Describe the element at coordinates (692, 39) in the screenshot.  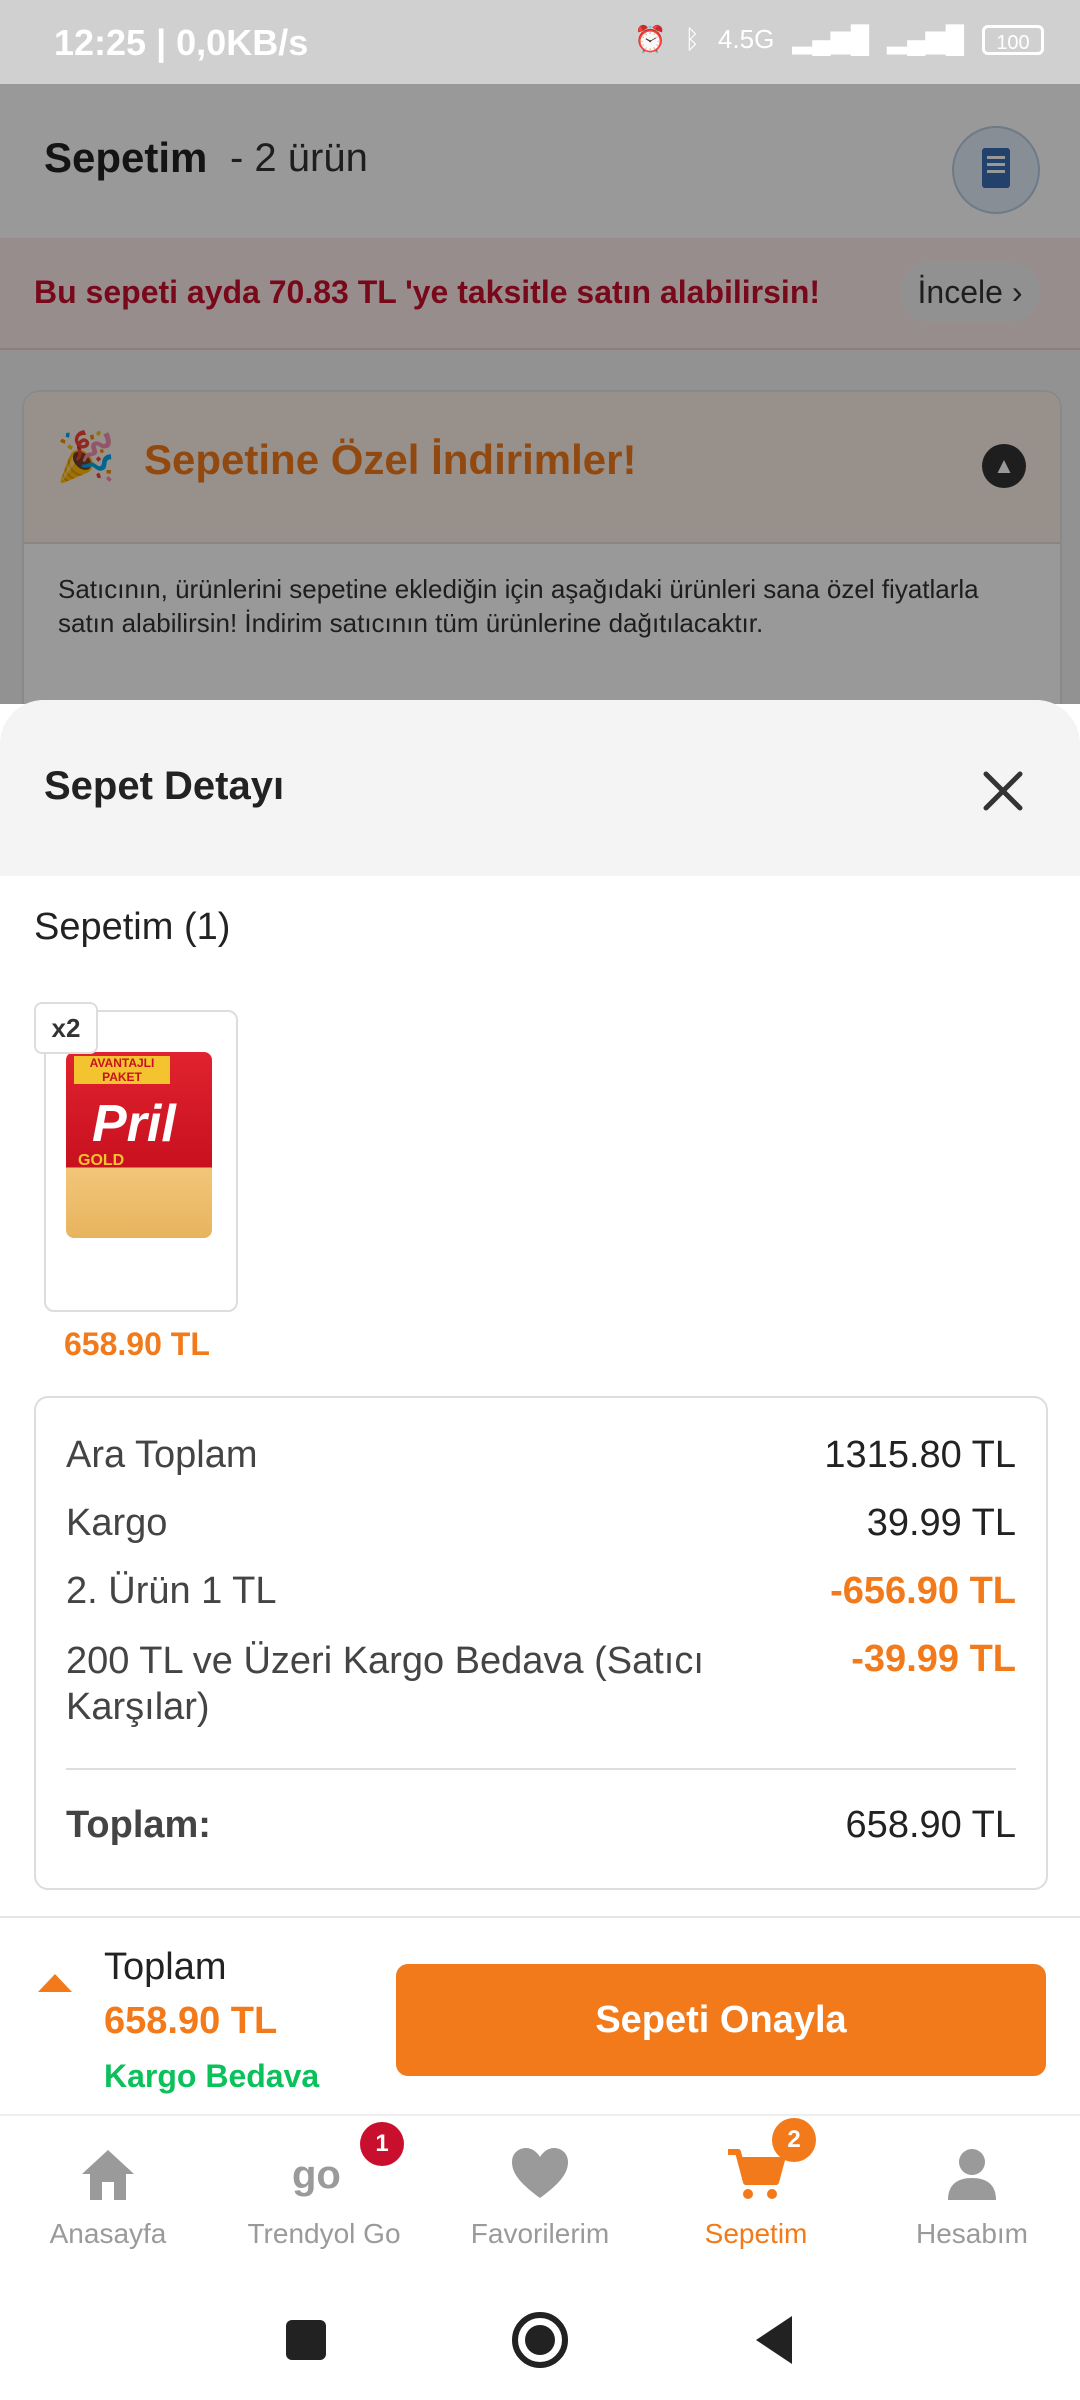
I see `bluetooth-icon: ᛒ` at that location.